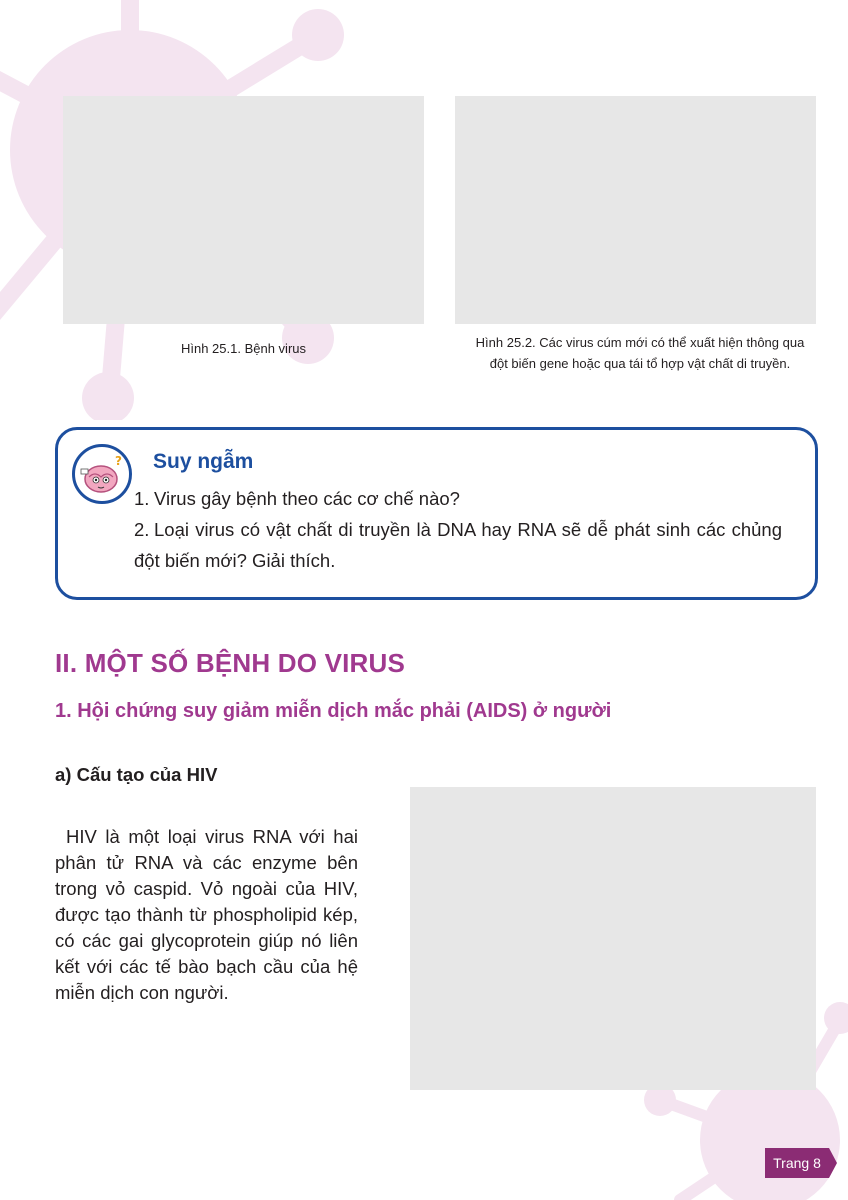 The height and width of the screenshot is (1200, 848). What do you see at coordinates (307, 498) in the screenshot?
I see `question-text: Virus gây bệnh theo các cơ chế nào?` at bounding box center [307, 498].